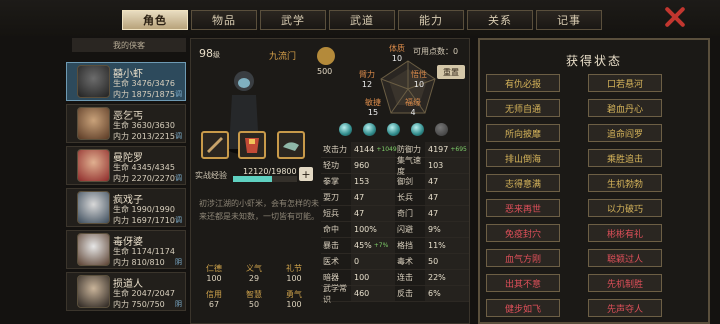 The image size is (720, 324). Describe the element at coordinates (209, 53) in the screenshot. I see `level: 98级` at that location.